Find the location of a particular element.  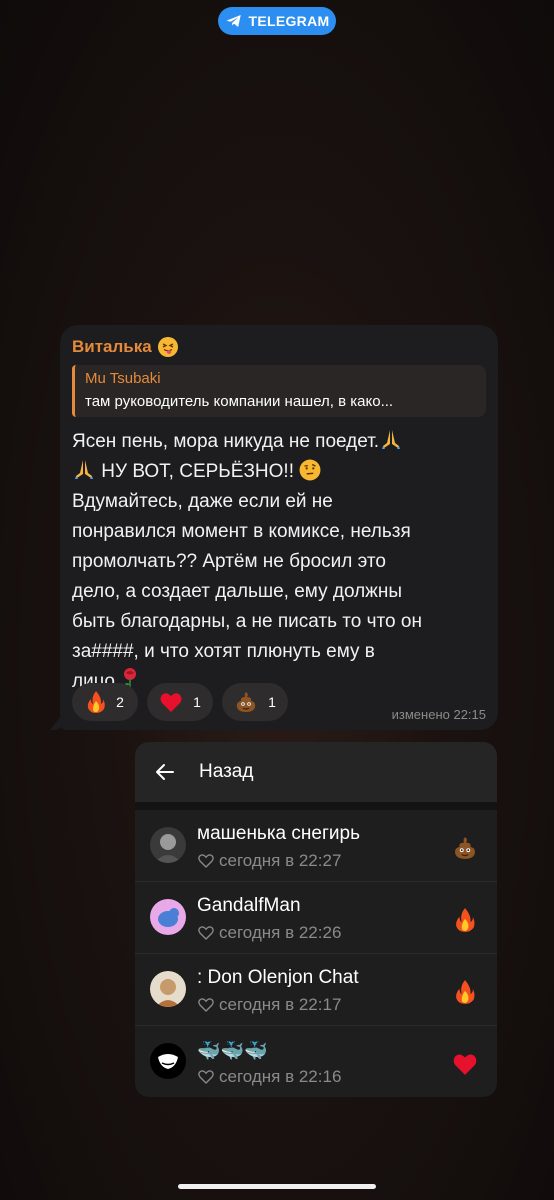

reaction-user-row: машенька снегирь сегодня в 22:27 is located at coordinates (316, 846).